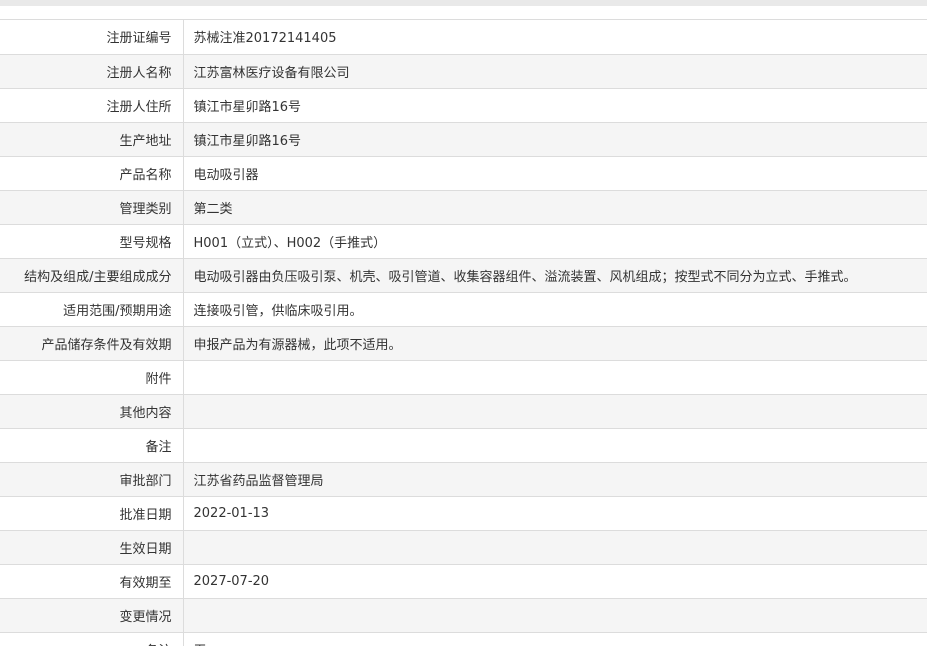 The width and height of the screenshot is (927, 646). What do you see at coordinates (463, 13) in the screenshot?
I see `table-top-spacer` at bounding box center [463, 13].